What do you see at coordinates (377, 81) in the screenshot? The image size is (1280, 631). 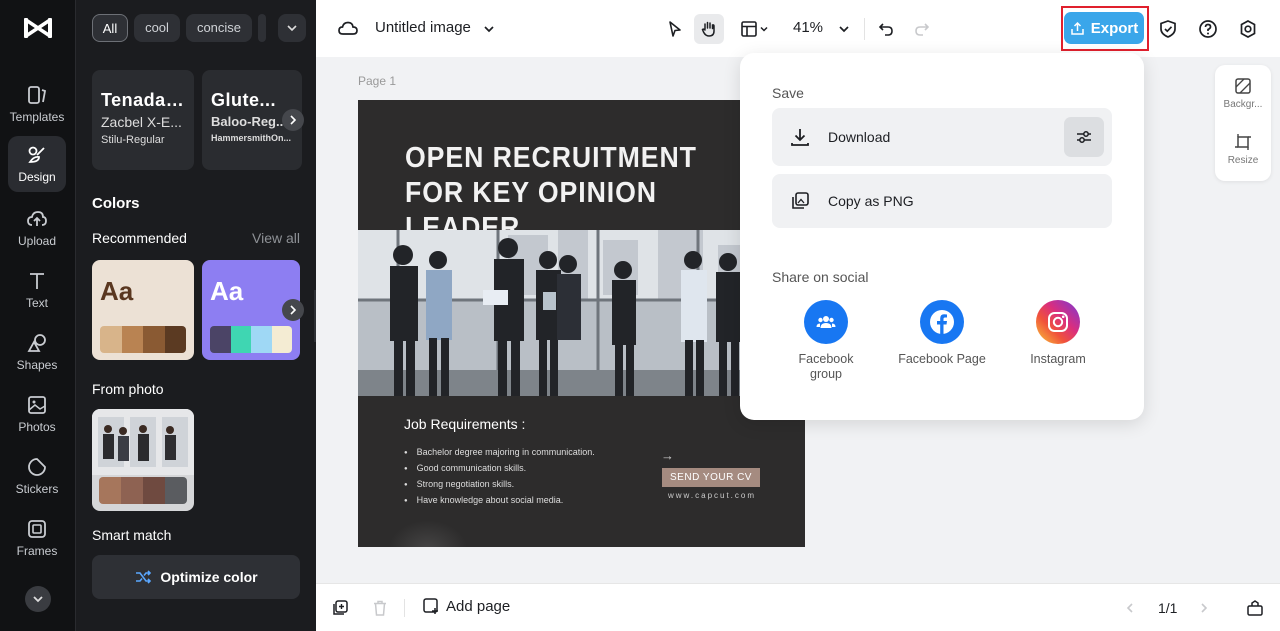 I see `page-label: Page 1` at bounding box center [377, 81].